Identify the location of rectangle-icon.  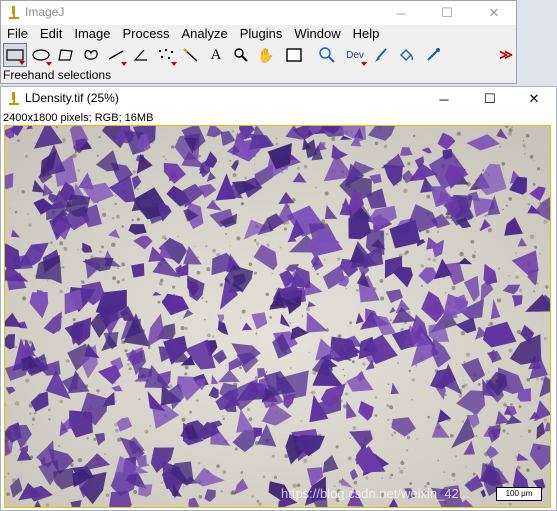
(15, 55).